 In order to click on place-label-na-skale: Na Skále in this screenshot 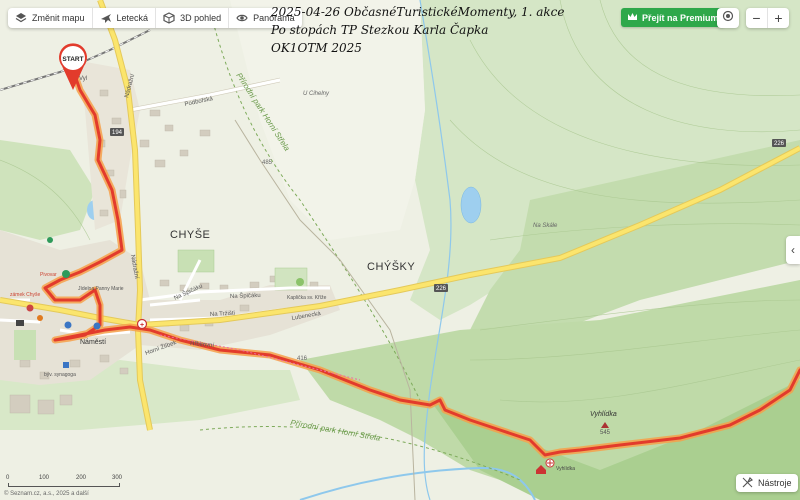, I will do `click(545, 226)`.